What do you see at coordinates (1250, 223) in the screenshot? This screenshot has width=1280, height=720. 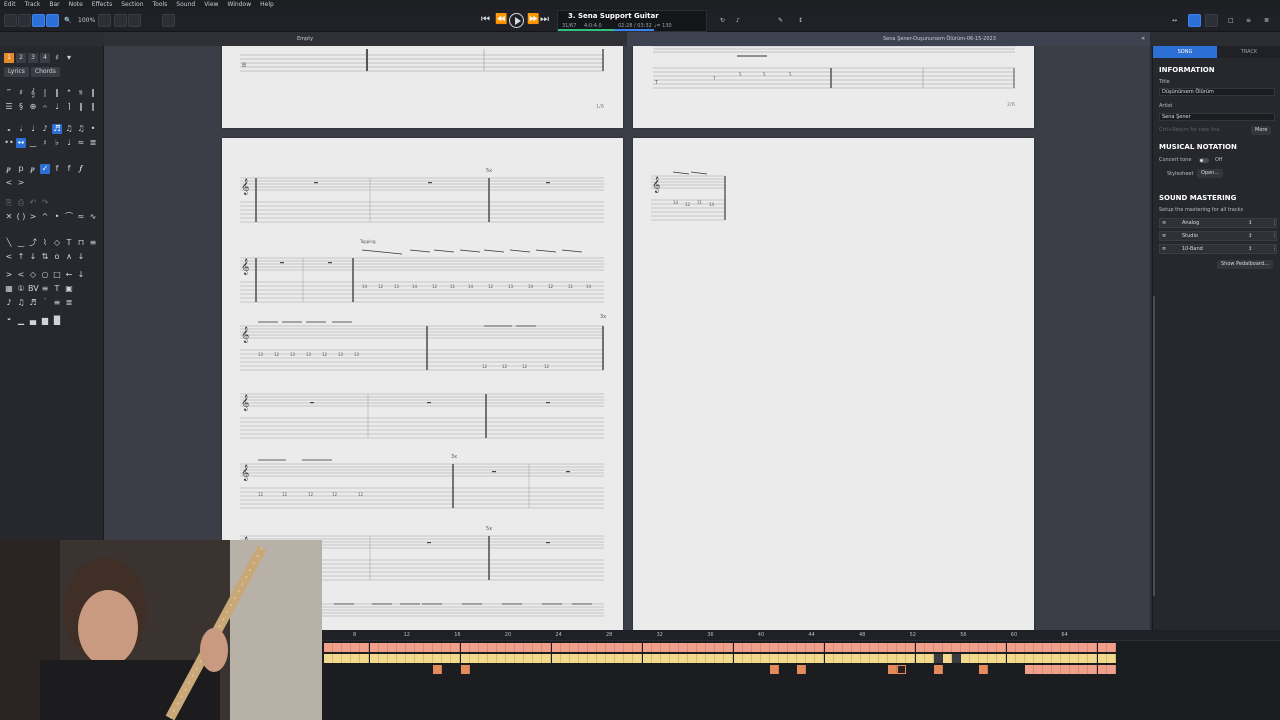 I see `chevron-updown-icon: ↕` at bounding box center [1250, 223].